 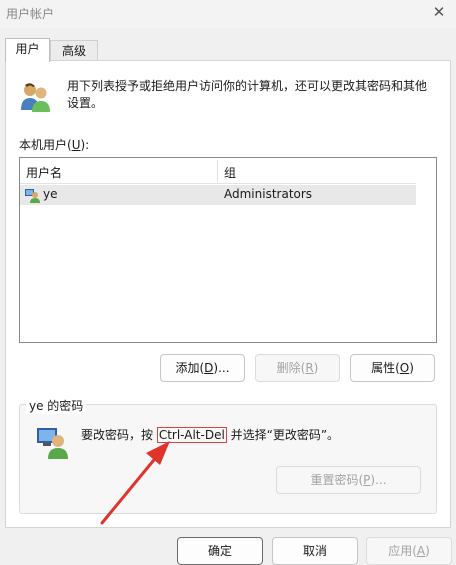 I want to click on change-password-hint: 要改密码，按 Ctrl-Alt-Del 并选择“更改密码”。, so click(x=210, y=434).